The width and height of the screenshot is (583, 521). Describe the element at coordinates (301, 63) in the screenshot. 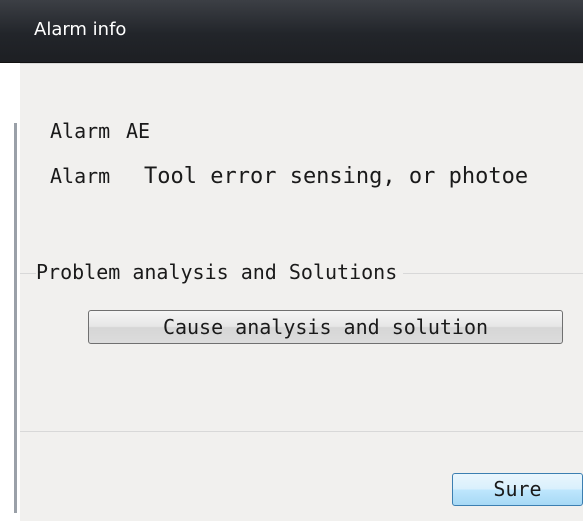

I see `top-divider` at that location.